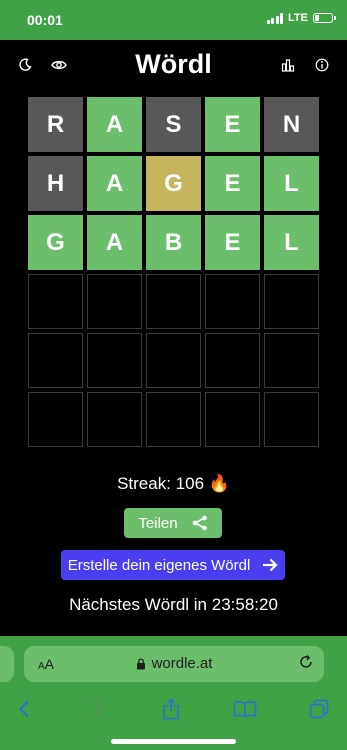 Image resolution: width=347 pixels, height=750 pixels. I want to click on share-sheet-icon, so click(171, 709).